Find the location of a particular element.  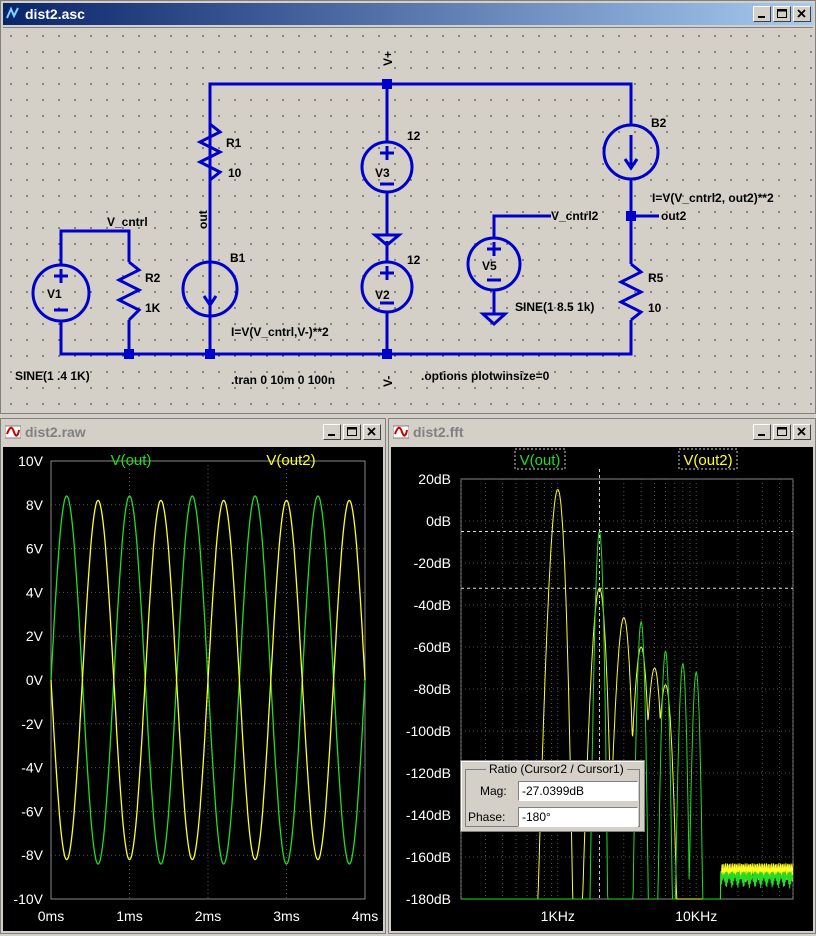

label-b2-expr: I=V(V_cntrl2, out2)**2 is located at coordinates (713, 198).